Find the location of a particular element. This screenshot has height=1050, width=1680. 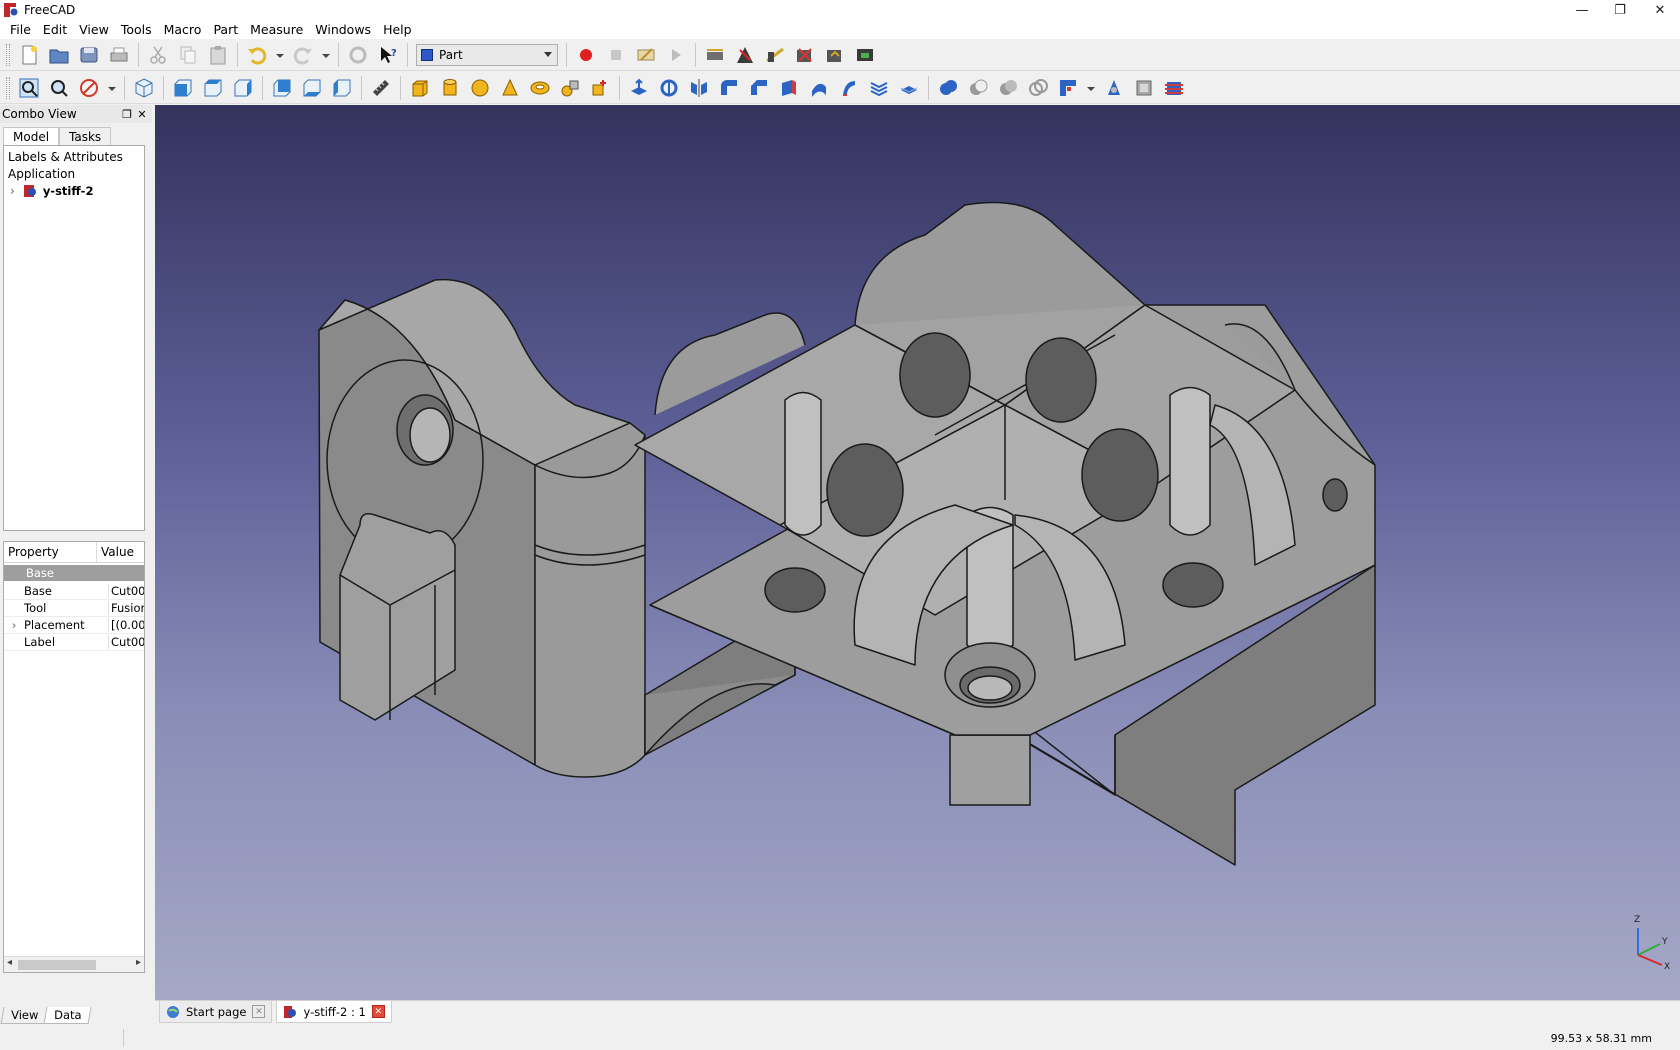

draw-style-dropdown is located at coordinates (112, 88).